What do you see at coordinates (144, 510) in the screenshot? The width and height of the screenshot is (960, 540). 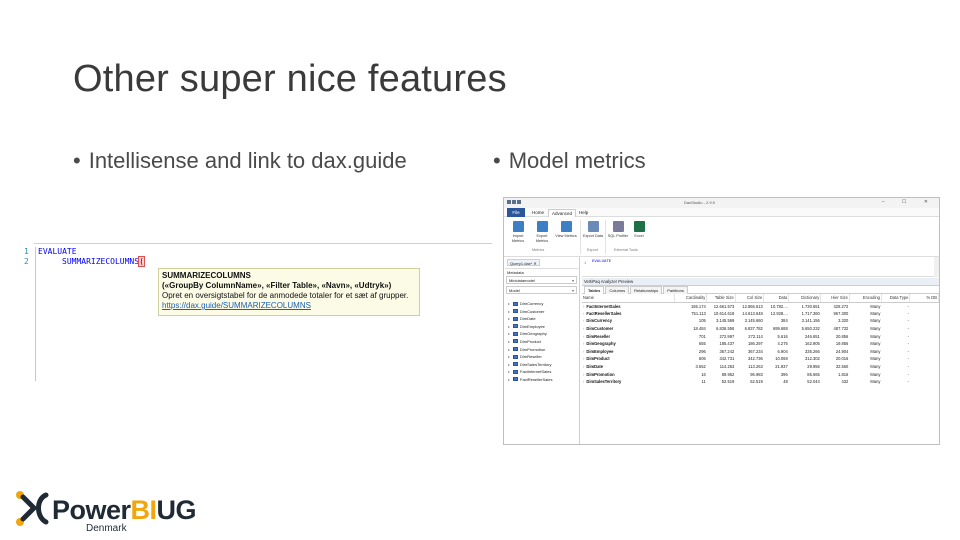 I see `logo-word-bi: BI` at bounding box center [144, 510].